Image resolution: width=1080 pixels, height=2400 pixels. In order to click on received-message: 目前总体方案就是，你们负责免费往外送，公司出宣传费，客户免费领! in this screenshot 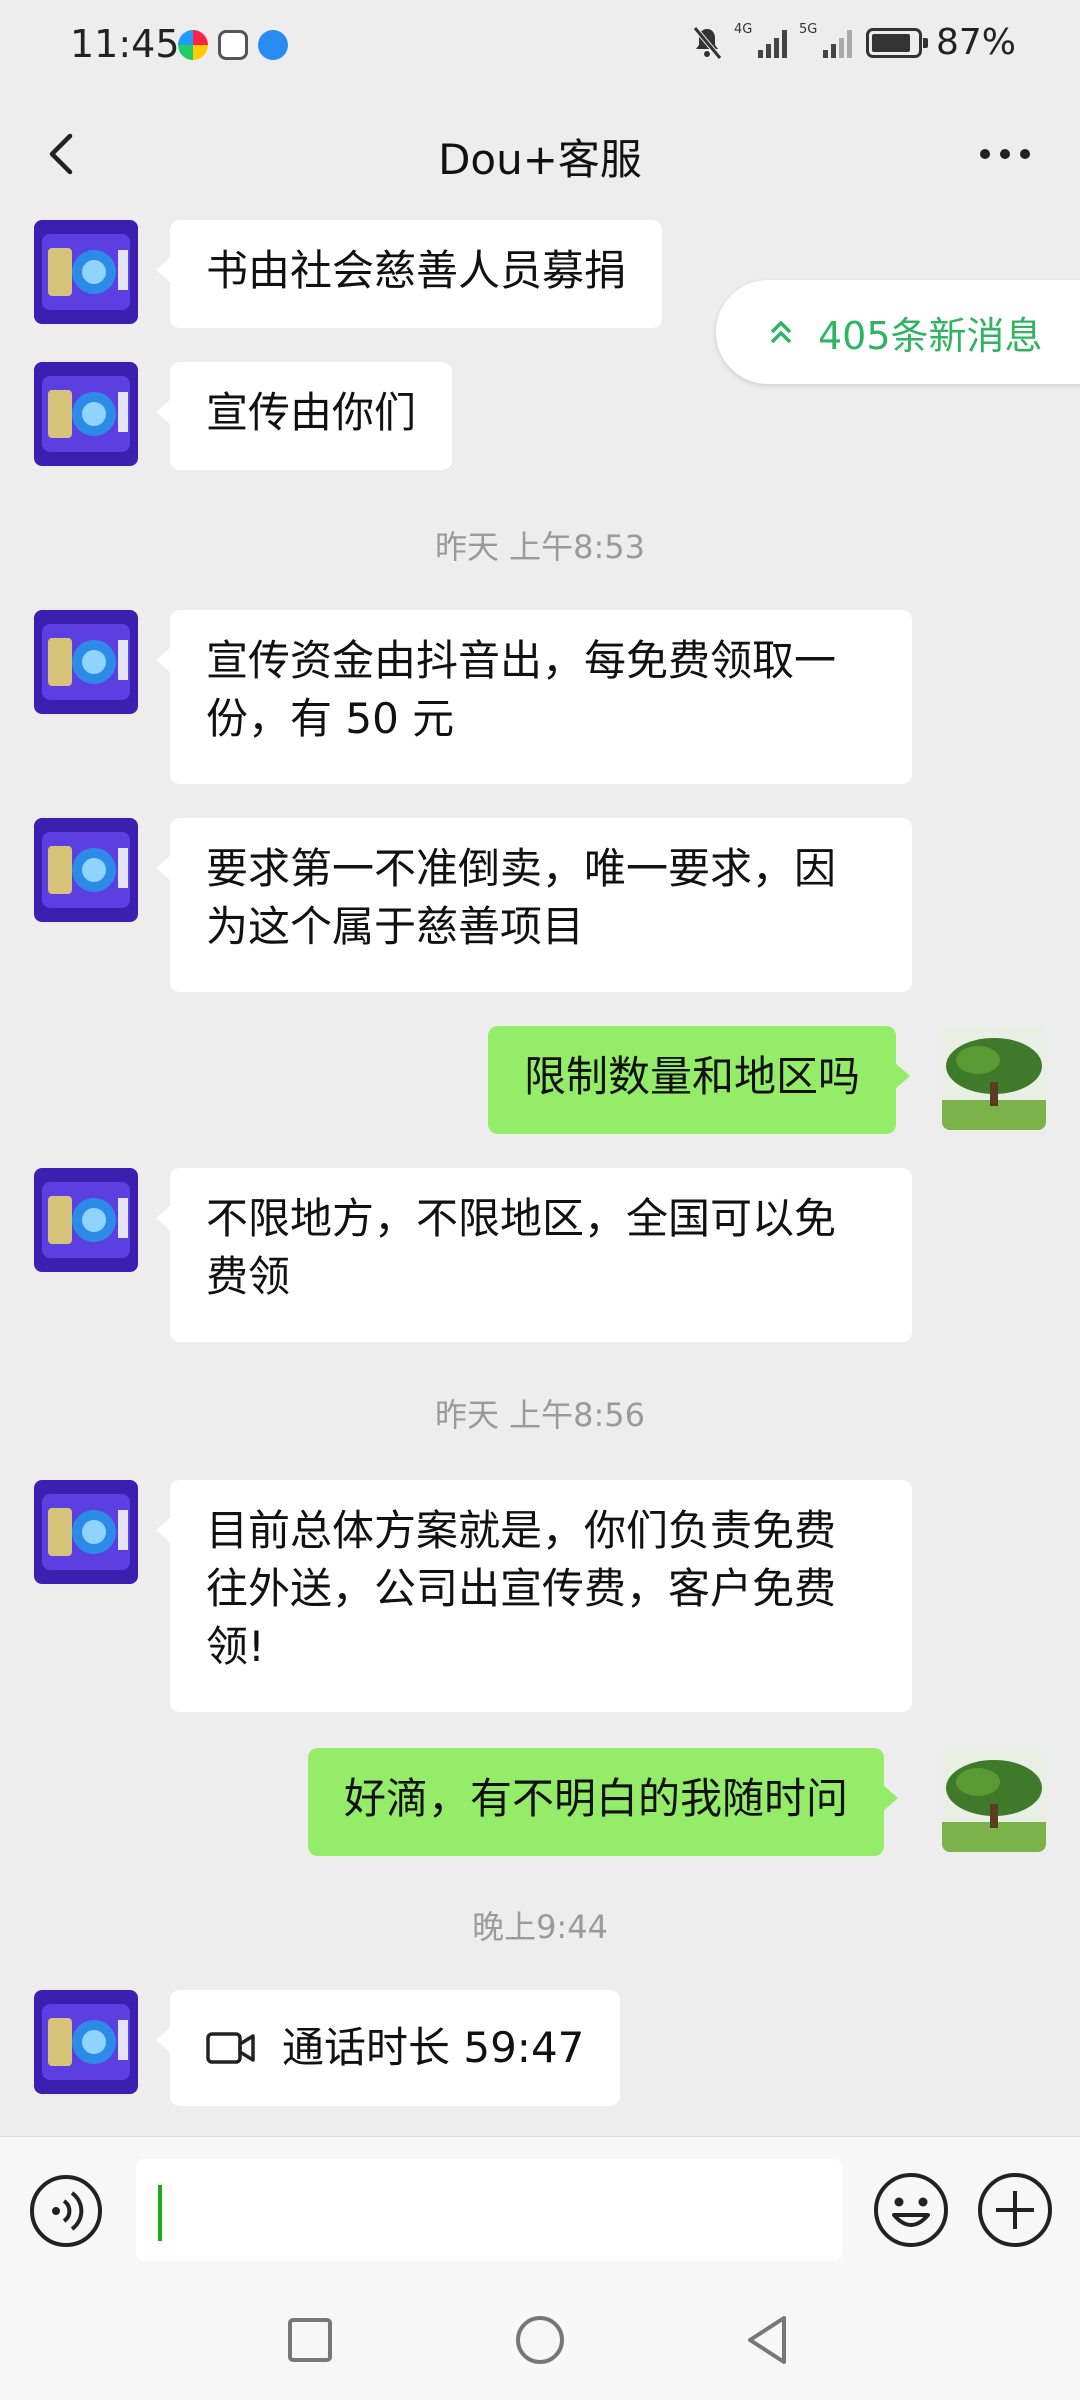, I will do `click(534, 1596)`.